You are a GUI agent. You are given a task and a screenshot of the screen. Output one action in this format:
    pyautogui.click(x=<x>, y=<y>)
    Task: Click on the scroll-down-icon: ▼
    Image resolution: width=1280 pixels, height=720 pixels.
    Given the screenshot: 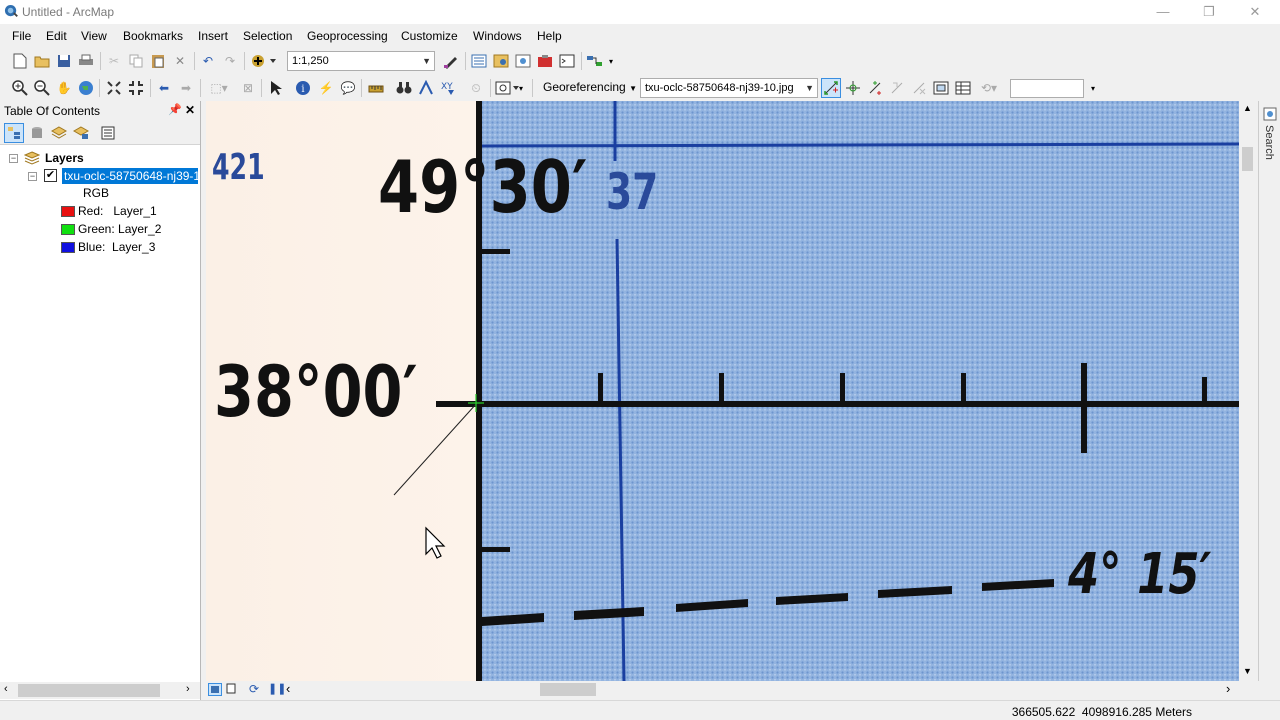 What is the action you would take?
    pyautogui.click(x=1247, y=671)
    